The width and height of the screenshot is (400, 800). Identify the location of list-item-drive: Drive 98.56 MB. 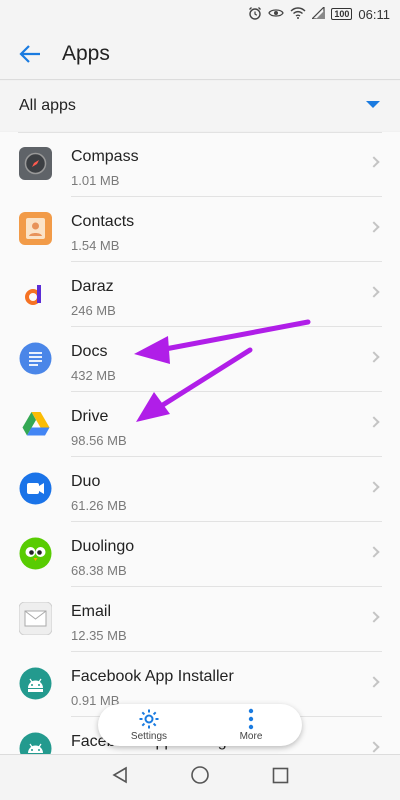
(200, 424).